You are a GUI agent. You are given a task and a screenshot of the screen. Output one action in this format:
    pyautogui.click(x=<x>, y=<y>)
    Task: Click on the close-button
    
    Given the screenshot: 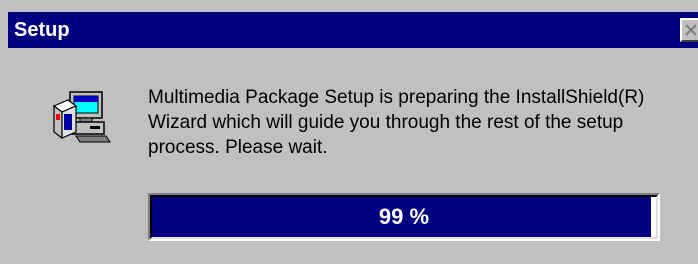 What is the action you would take?
    pyautogui.click(x=689, y=30)
    